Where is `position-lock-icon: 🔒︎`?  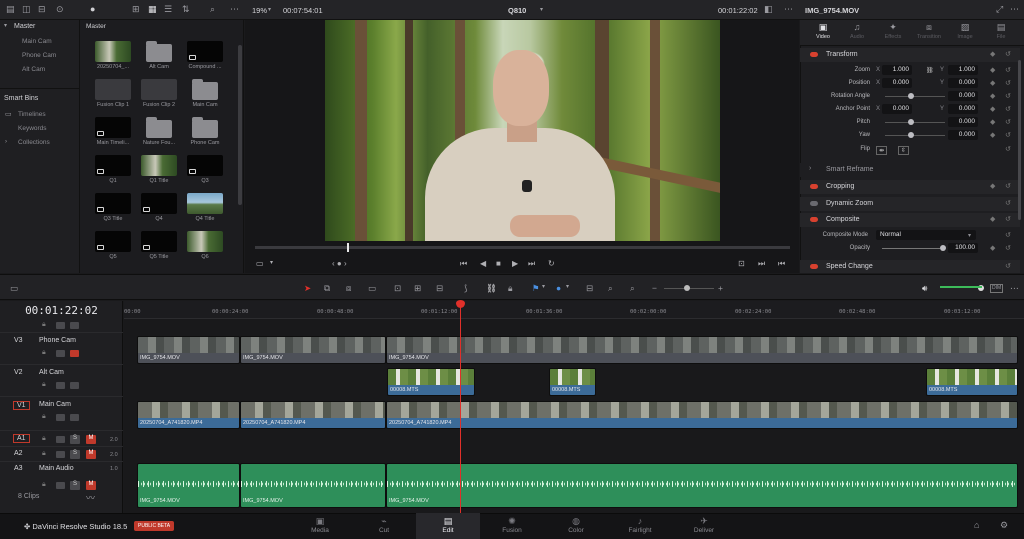 position-lock-icon: 🔒︎ is located at coordinates (510, 288).